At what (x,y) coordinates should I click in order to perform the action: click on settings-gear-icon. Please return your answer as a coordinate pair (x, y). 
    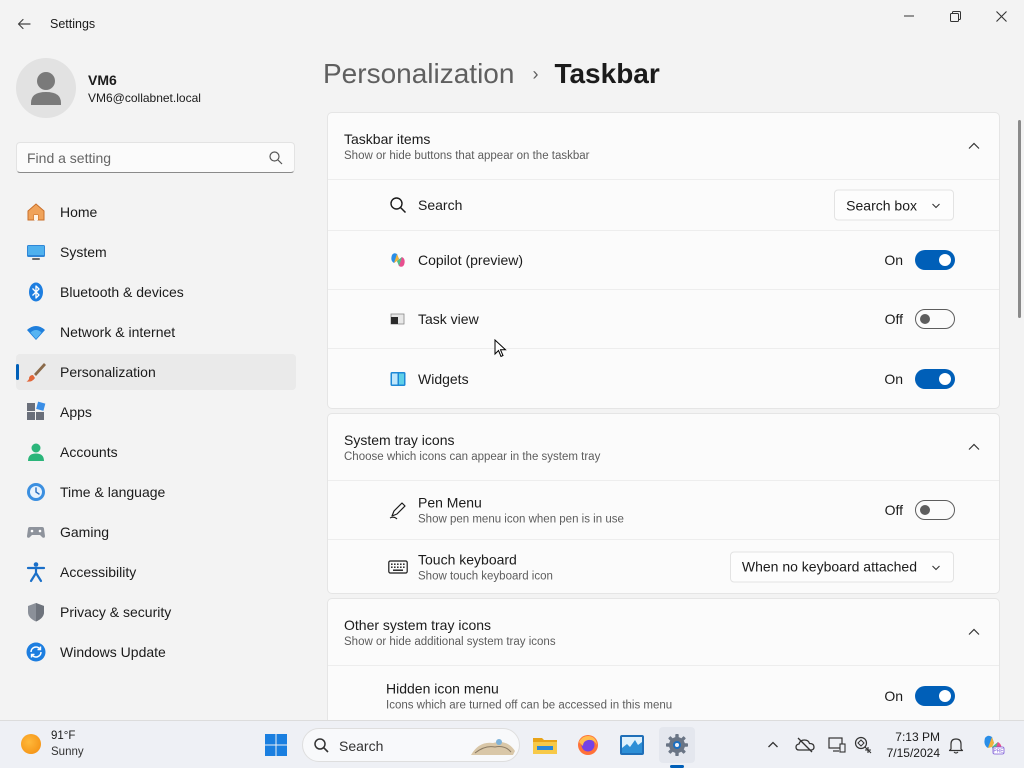
    Looking at the image, I should click on (677, 745).